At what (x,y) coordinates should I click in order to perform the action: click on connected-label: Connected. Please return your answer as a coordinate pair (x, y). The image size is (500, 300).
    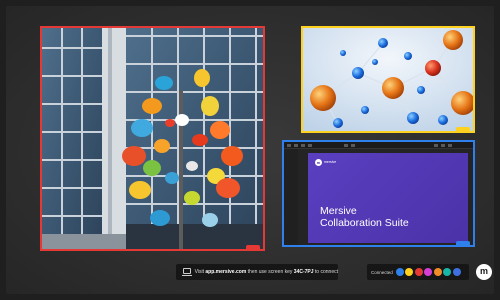
    Looking at the image, I should click on (382, 272).